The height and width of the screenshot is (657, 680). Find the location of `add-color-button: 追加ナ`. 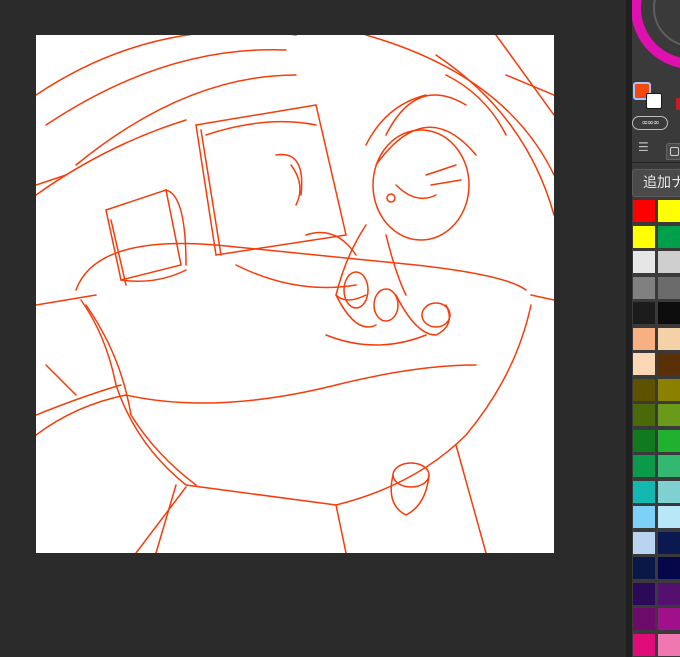

add-color-button: 追加ナ is located at coordinates (656, 183).